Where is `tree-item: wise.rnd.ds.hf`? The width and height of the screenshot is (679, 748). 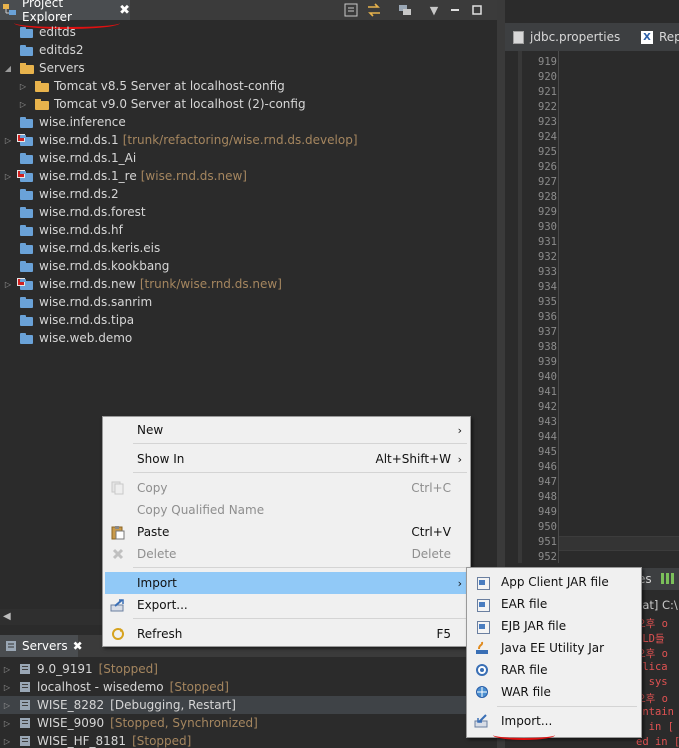
tree-item: wise.rnd.ds.hf is located at coordinates (248, 230).